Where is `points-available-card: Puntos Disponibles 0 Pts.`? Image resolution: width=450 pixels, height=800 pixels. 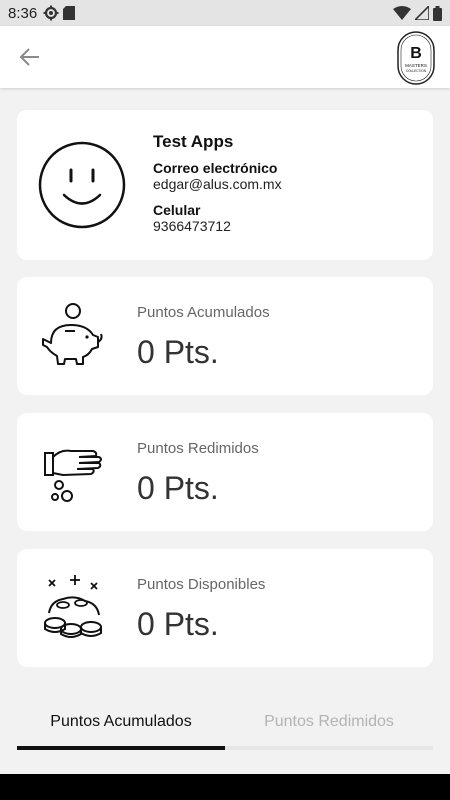 points-available-card: Puntos Disponibles 0 Pts. is located at coordinates (225, 608).